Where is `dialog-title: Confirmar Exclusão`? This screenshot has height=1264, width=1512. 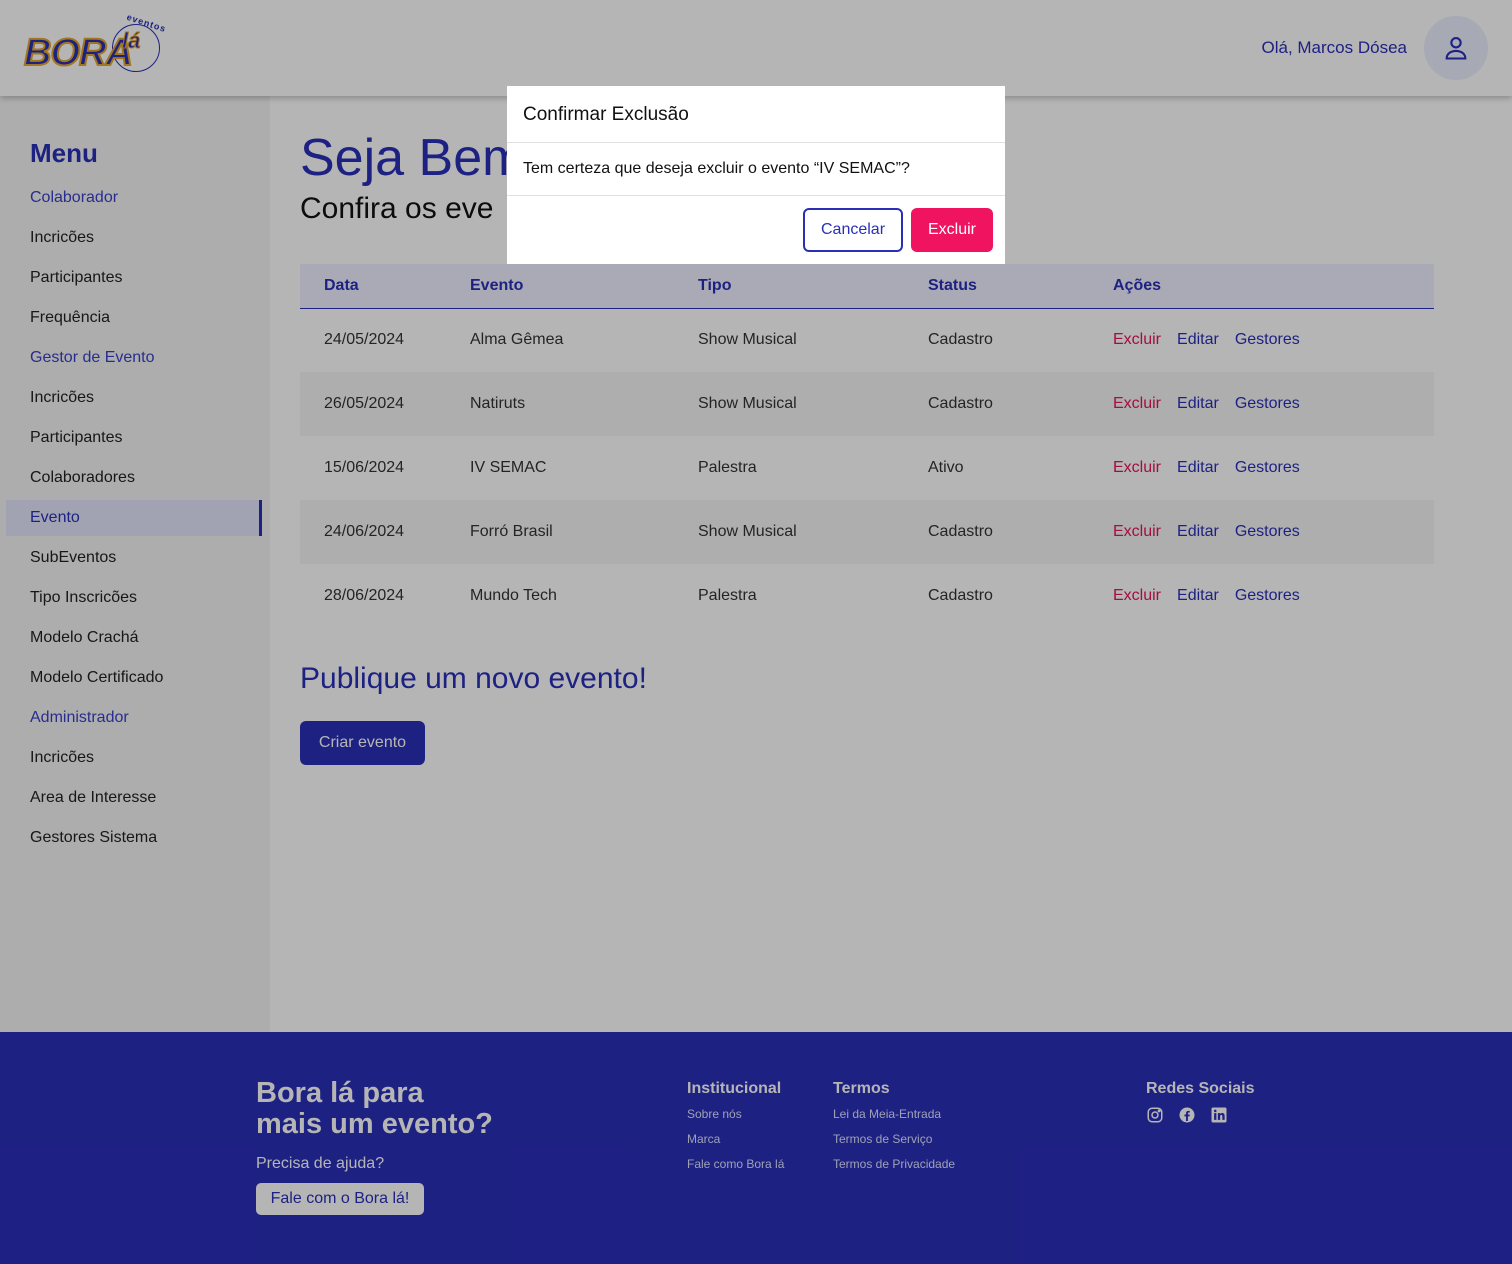 dialog-title: Confirmar Exclusão is located at coordinates (756, 114).